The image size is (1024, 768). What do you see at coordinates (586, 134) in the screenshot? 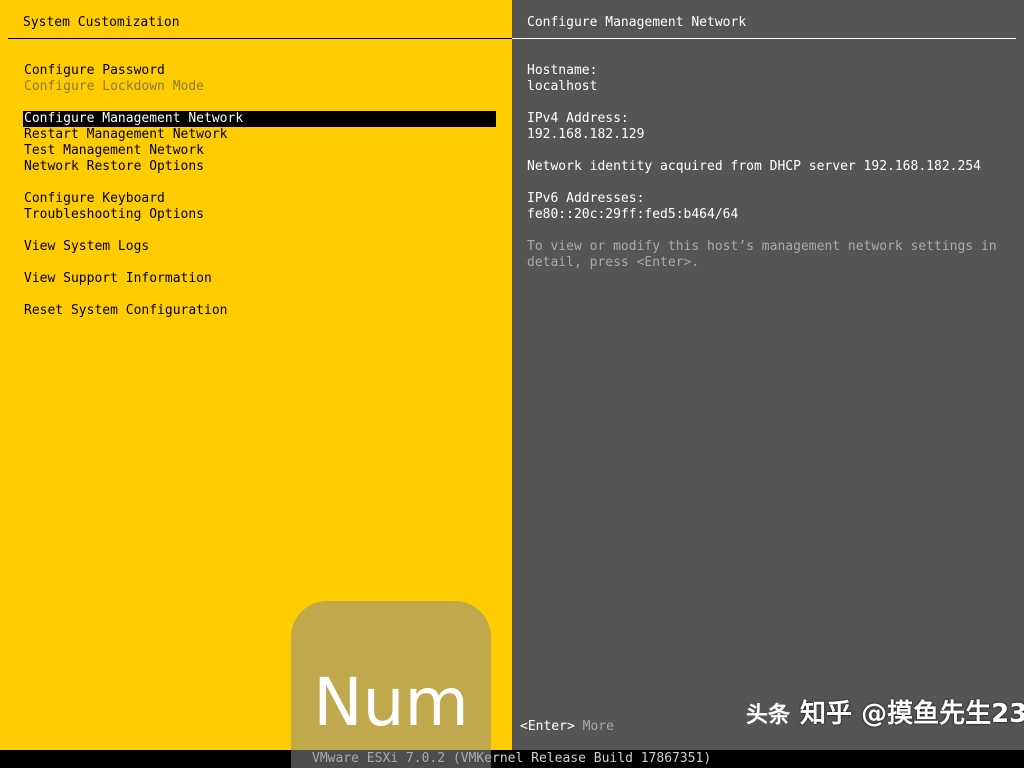
I see `ipv4-value: 192.168.182.129` at bounding box center [586, 134].